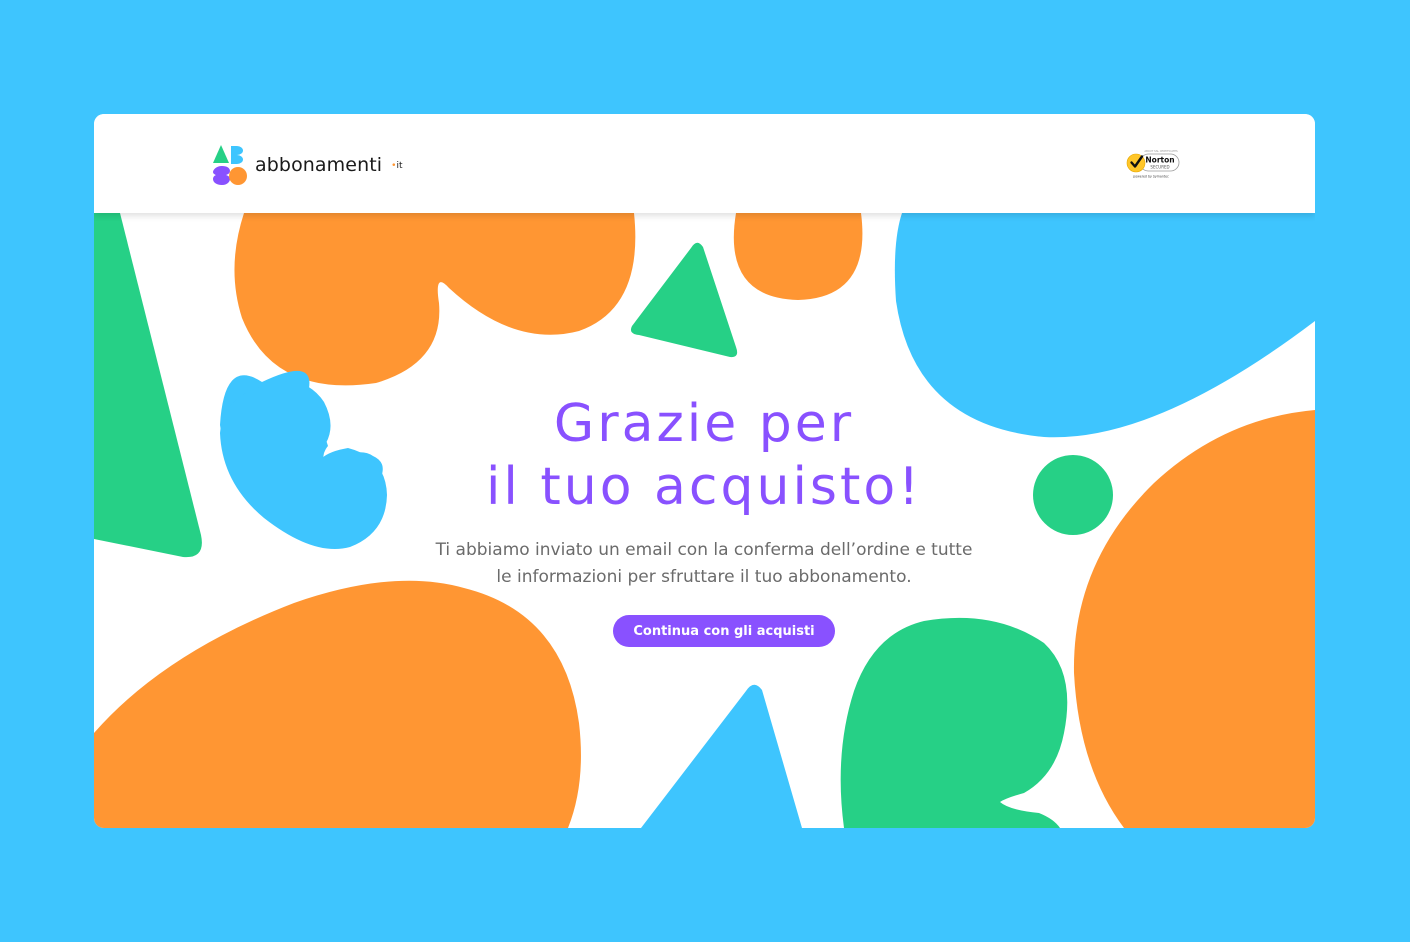 The image size is (1410, 942). What do you see at coordinates (1151, 177) in the screenshot?
I see `norton-badge-powered: powered by Symantec` at bounding box center [1151, 177].